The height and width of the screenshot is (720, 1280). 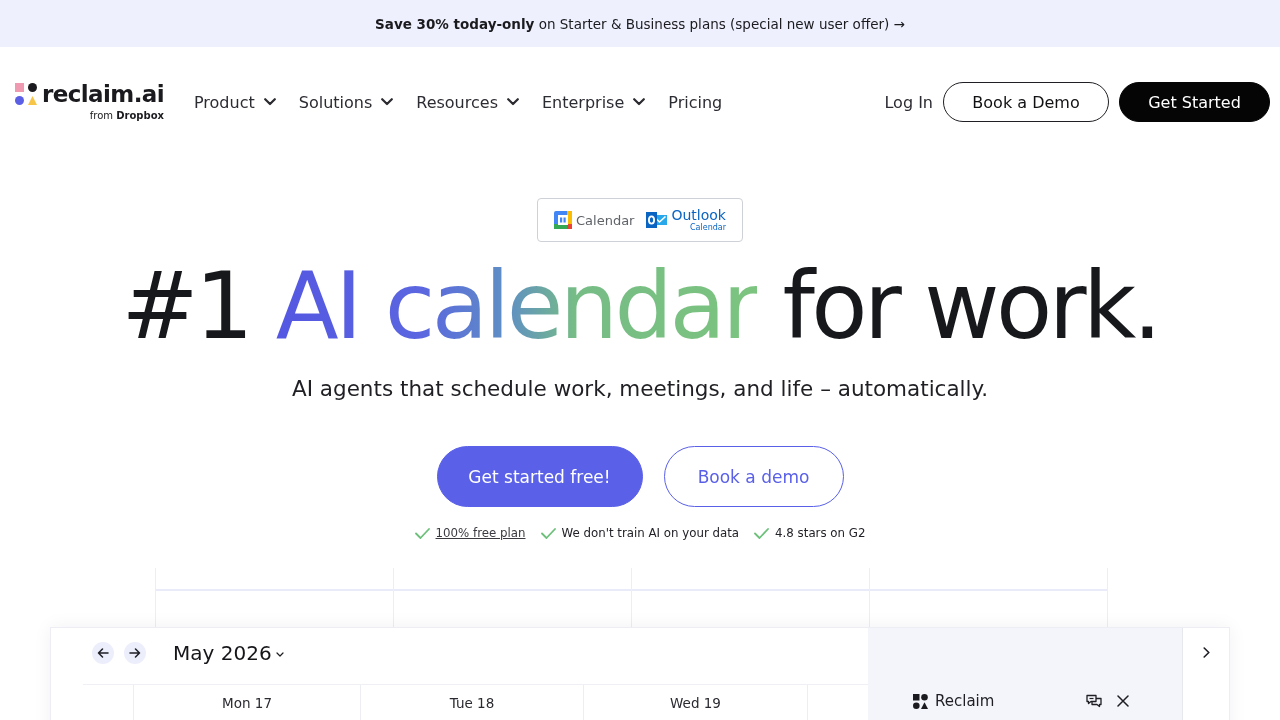 I want to click on day-header: Tue 18, so click(x=471, y=702).